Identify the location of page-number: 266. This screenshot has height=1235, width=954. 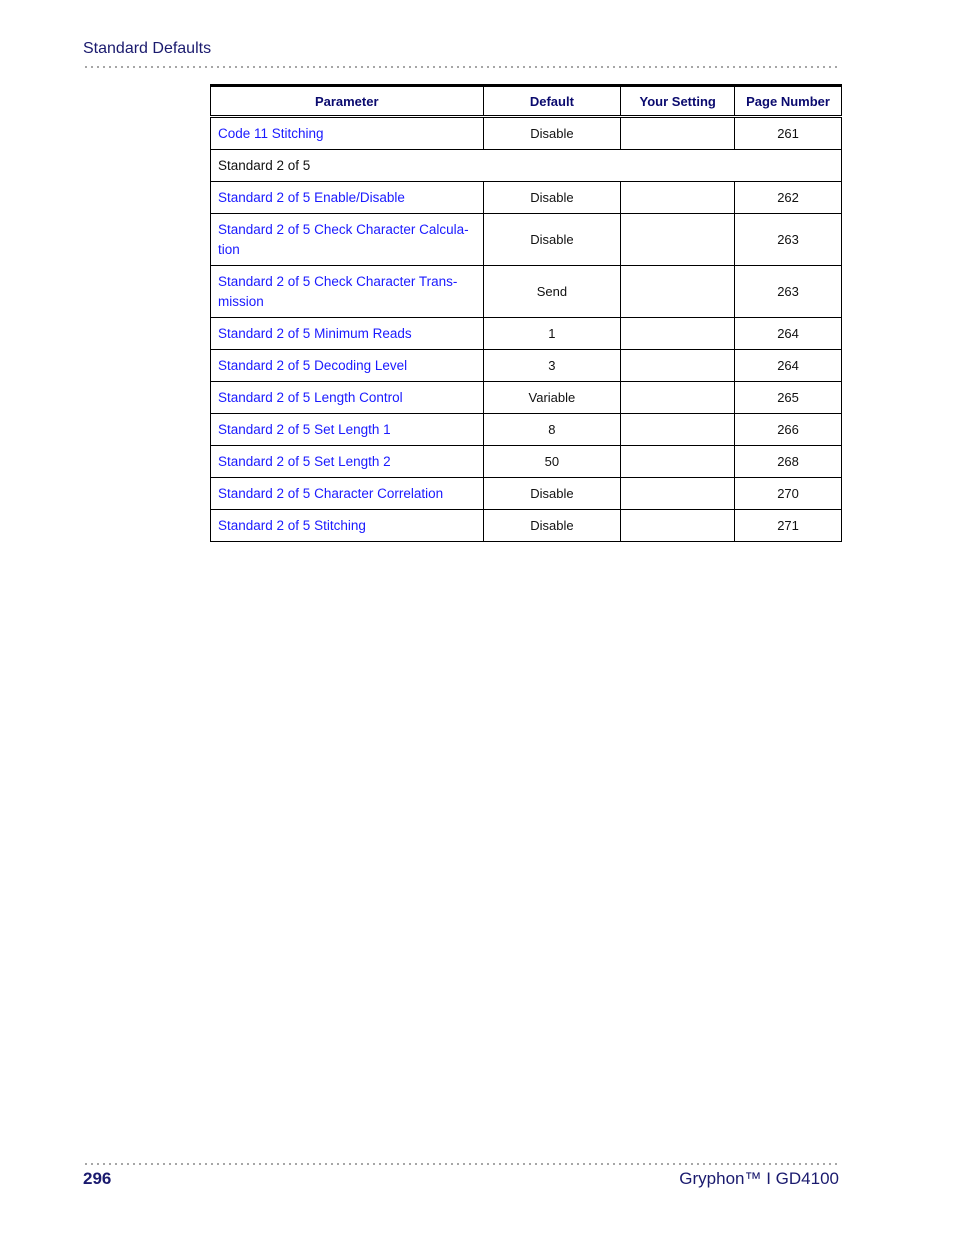
(788, 429).